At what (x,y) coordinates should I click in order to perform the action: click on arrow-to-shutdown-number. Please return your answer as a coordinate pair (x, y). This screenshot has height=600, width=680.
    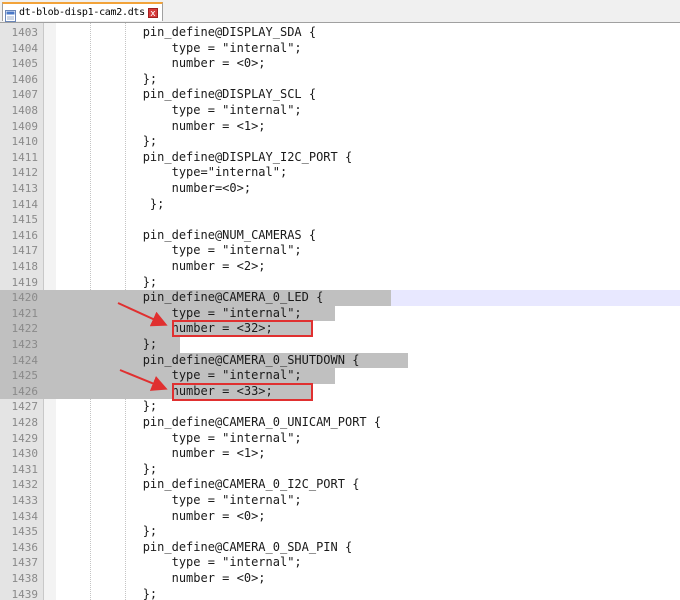
    Looking at the image, I should click on (143, 380).